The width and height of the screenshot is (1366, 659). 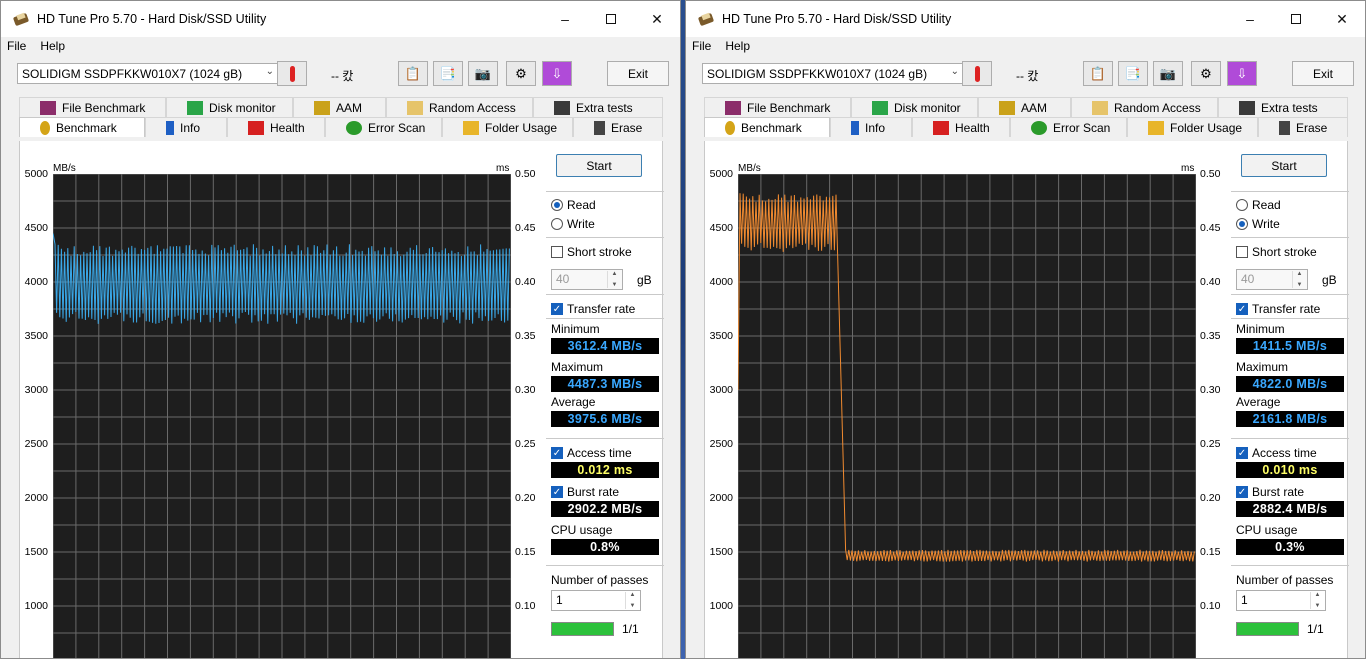 What do you see at coordinates (36, 228) in the screenshot?
I see `y-tick-left: 4500` at bounding box center [36, 228].